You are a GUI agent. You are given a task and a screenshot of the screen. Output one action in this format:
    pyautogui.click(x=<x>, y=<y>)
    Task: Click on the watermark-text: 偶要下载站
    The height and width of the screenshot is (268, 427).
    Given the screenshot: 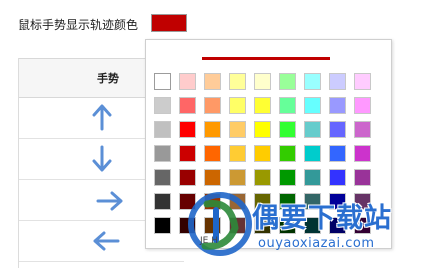 What is the action you would take?
    pyautogui.click(x=322, y=218)
    